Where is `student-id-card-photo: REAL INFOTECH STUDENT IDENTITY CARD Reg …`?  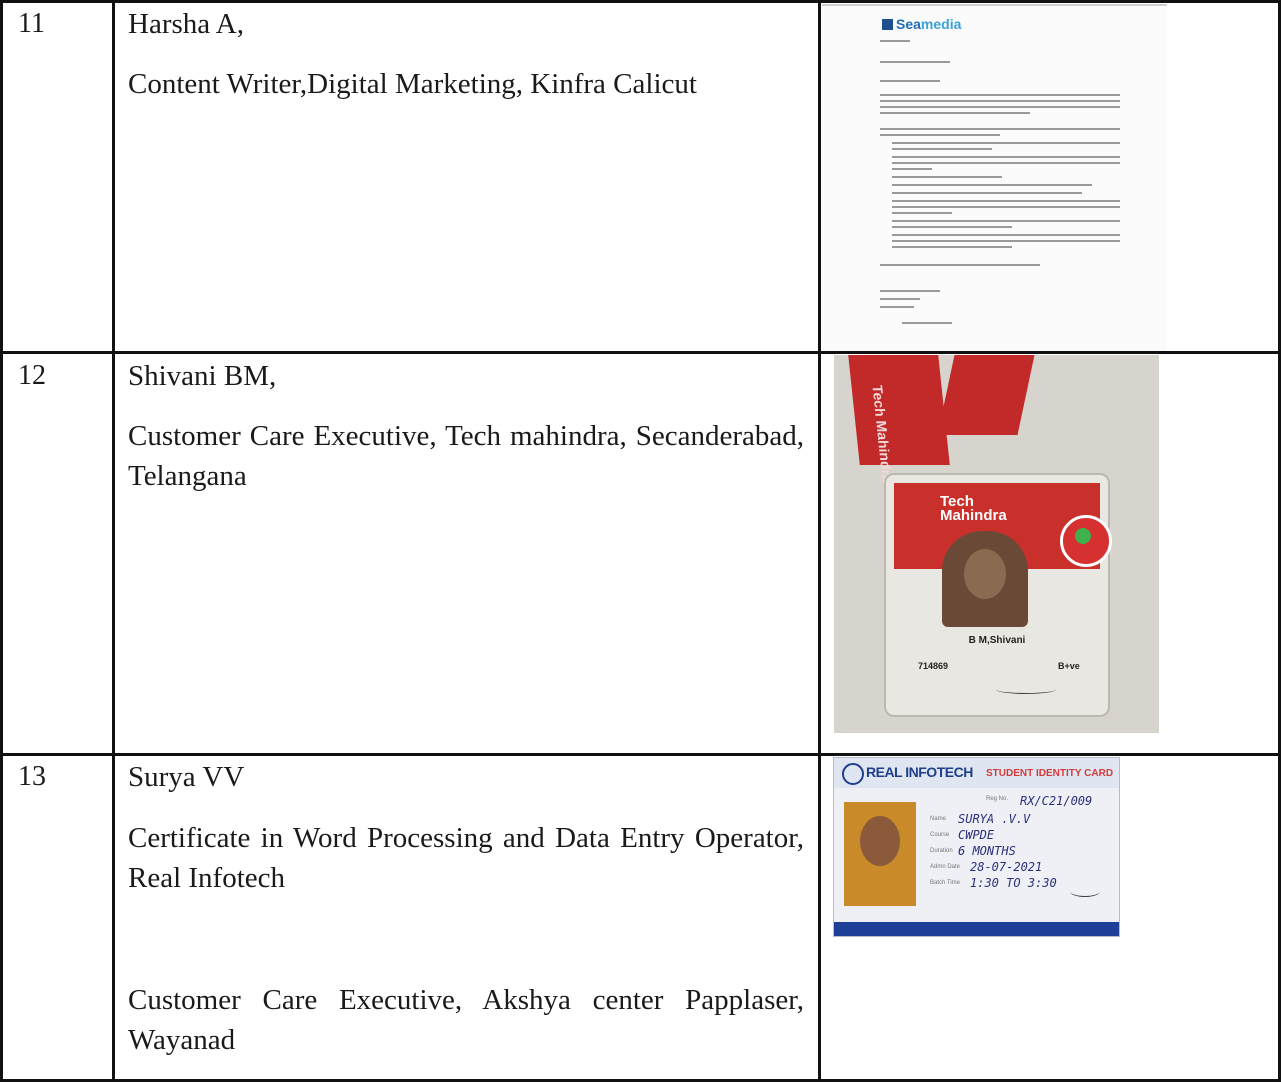
student-id-card-photo: REAL INFOTECH STUDENT IDENTITY CARD Reg … is located at coordinates (976, 847).